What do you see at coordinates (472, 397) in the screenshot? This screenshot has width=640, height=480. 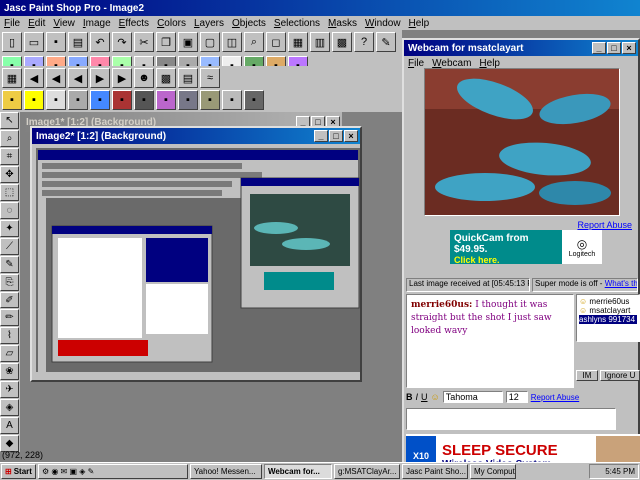 I see `font-select: Tahoma` at bounding box center [472, 397].